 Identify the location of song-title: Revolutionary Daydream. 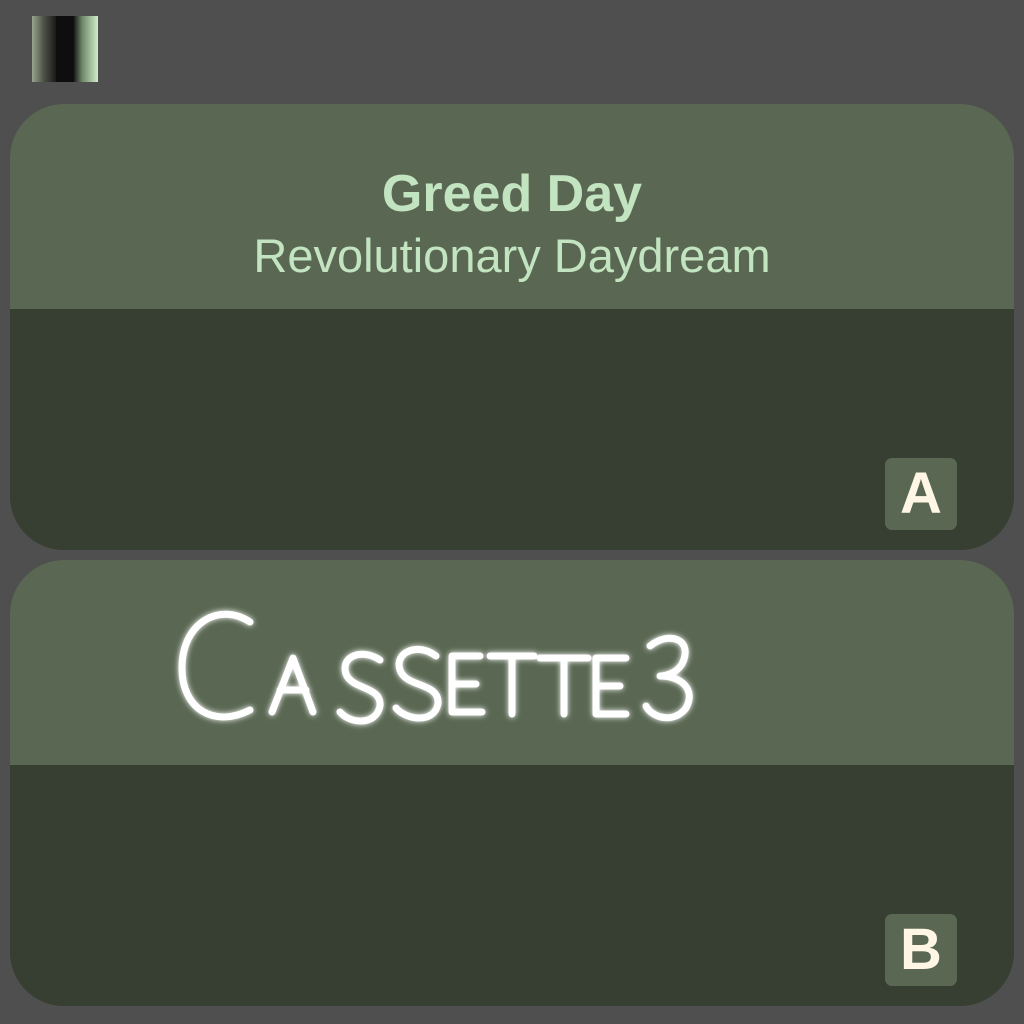
(512, 255).